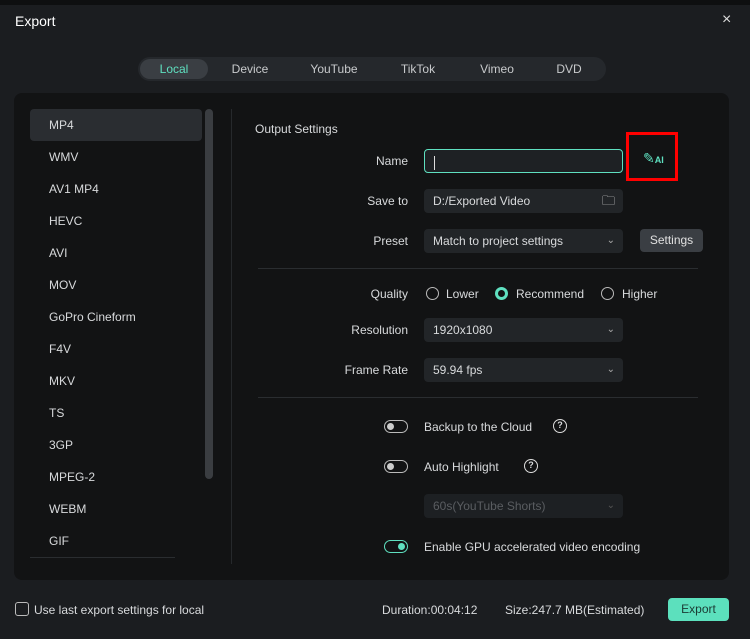 This screenshot has height=639, width=750. What do you see at coordinates (102, 557) in the screenshot?
I see `list-divider` at bounding box center [102, 557].